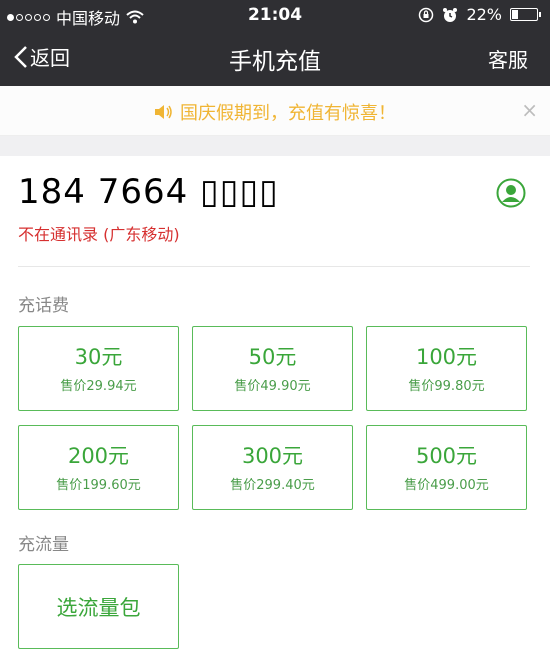  What do you see at coordinates (99, 234) in the screenshot?
I see `phone-carrier-note: 不在通讯录 (广东移动)` at bounding box center [99, 234].